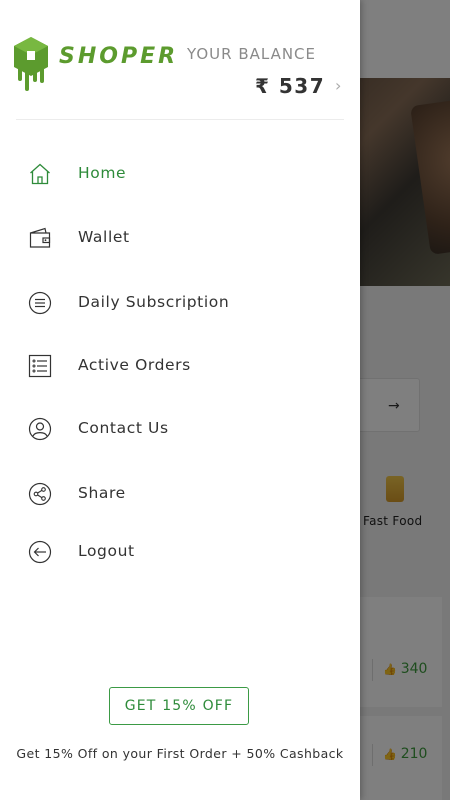 The width and height of the screenshot is (450, 800). I want to click on app-logo-text: SHOPER, so click(119, 56).